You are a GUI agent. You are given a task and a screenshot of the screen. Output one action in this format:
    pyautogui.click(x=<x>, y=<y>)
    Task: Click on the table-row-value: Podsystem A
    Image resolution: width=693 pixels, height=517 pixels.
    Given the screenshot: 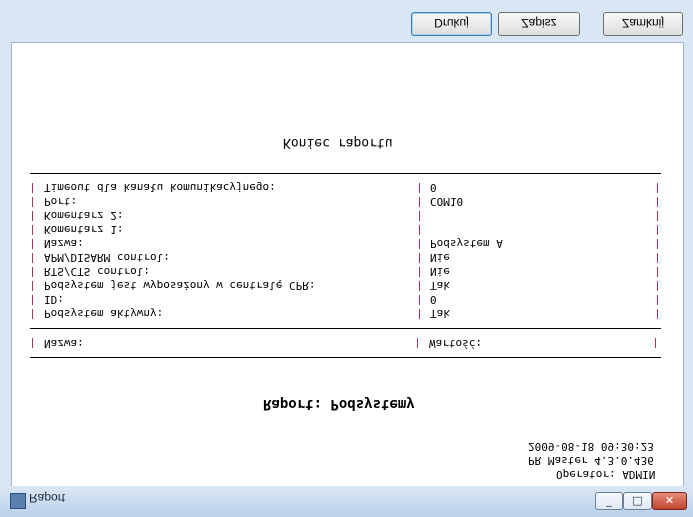 What is the action you would take?
    pyautogui.click(x=466, y=243)
    